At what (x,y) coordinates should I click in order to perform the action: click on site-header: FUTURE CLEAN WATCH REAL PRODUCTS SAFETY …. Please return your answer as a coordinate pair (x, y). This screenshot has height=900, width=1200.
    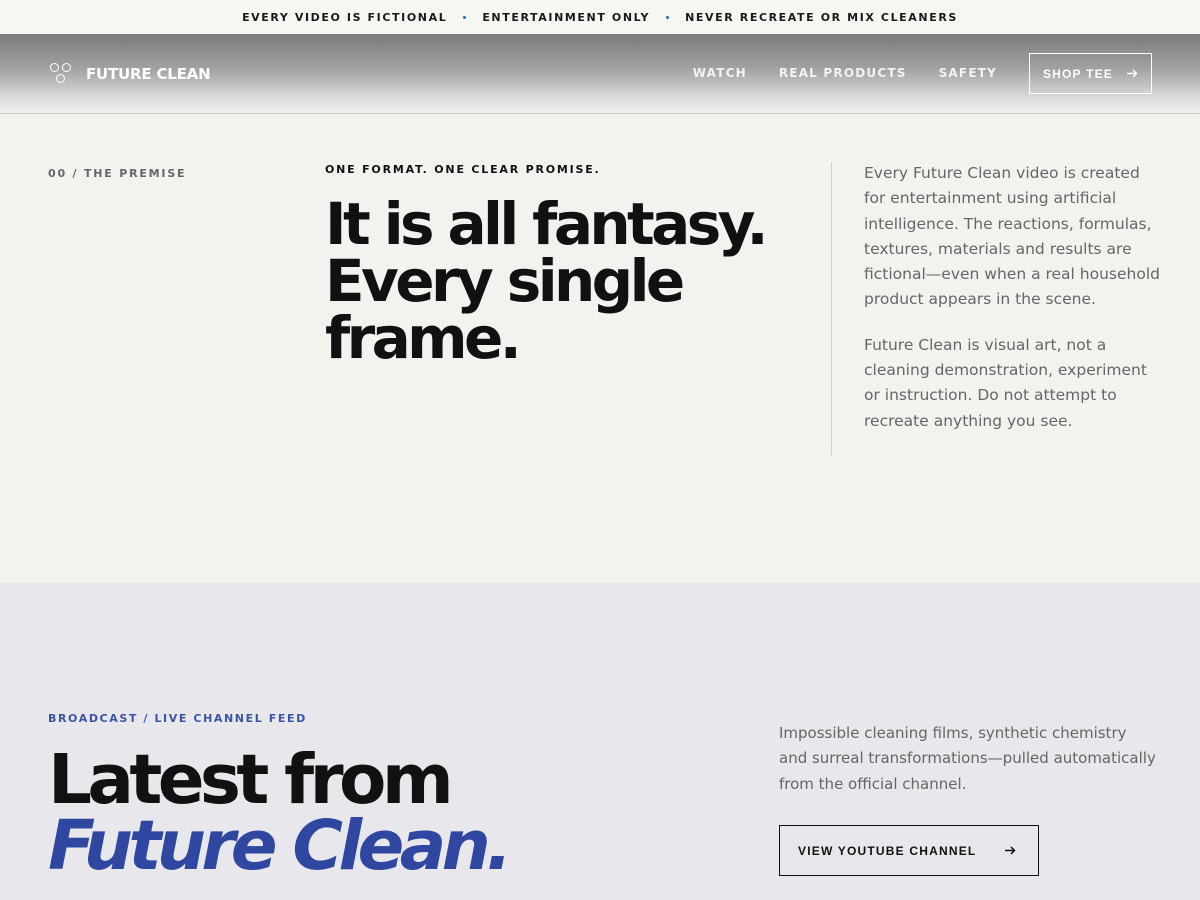
    Looking at the image, I should click on (600, 74).